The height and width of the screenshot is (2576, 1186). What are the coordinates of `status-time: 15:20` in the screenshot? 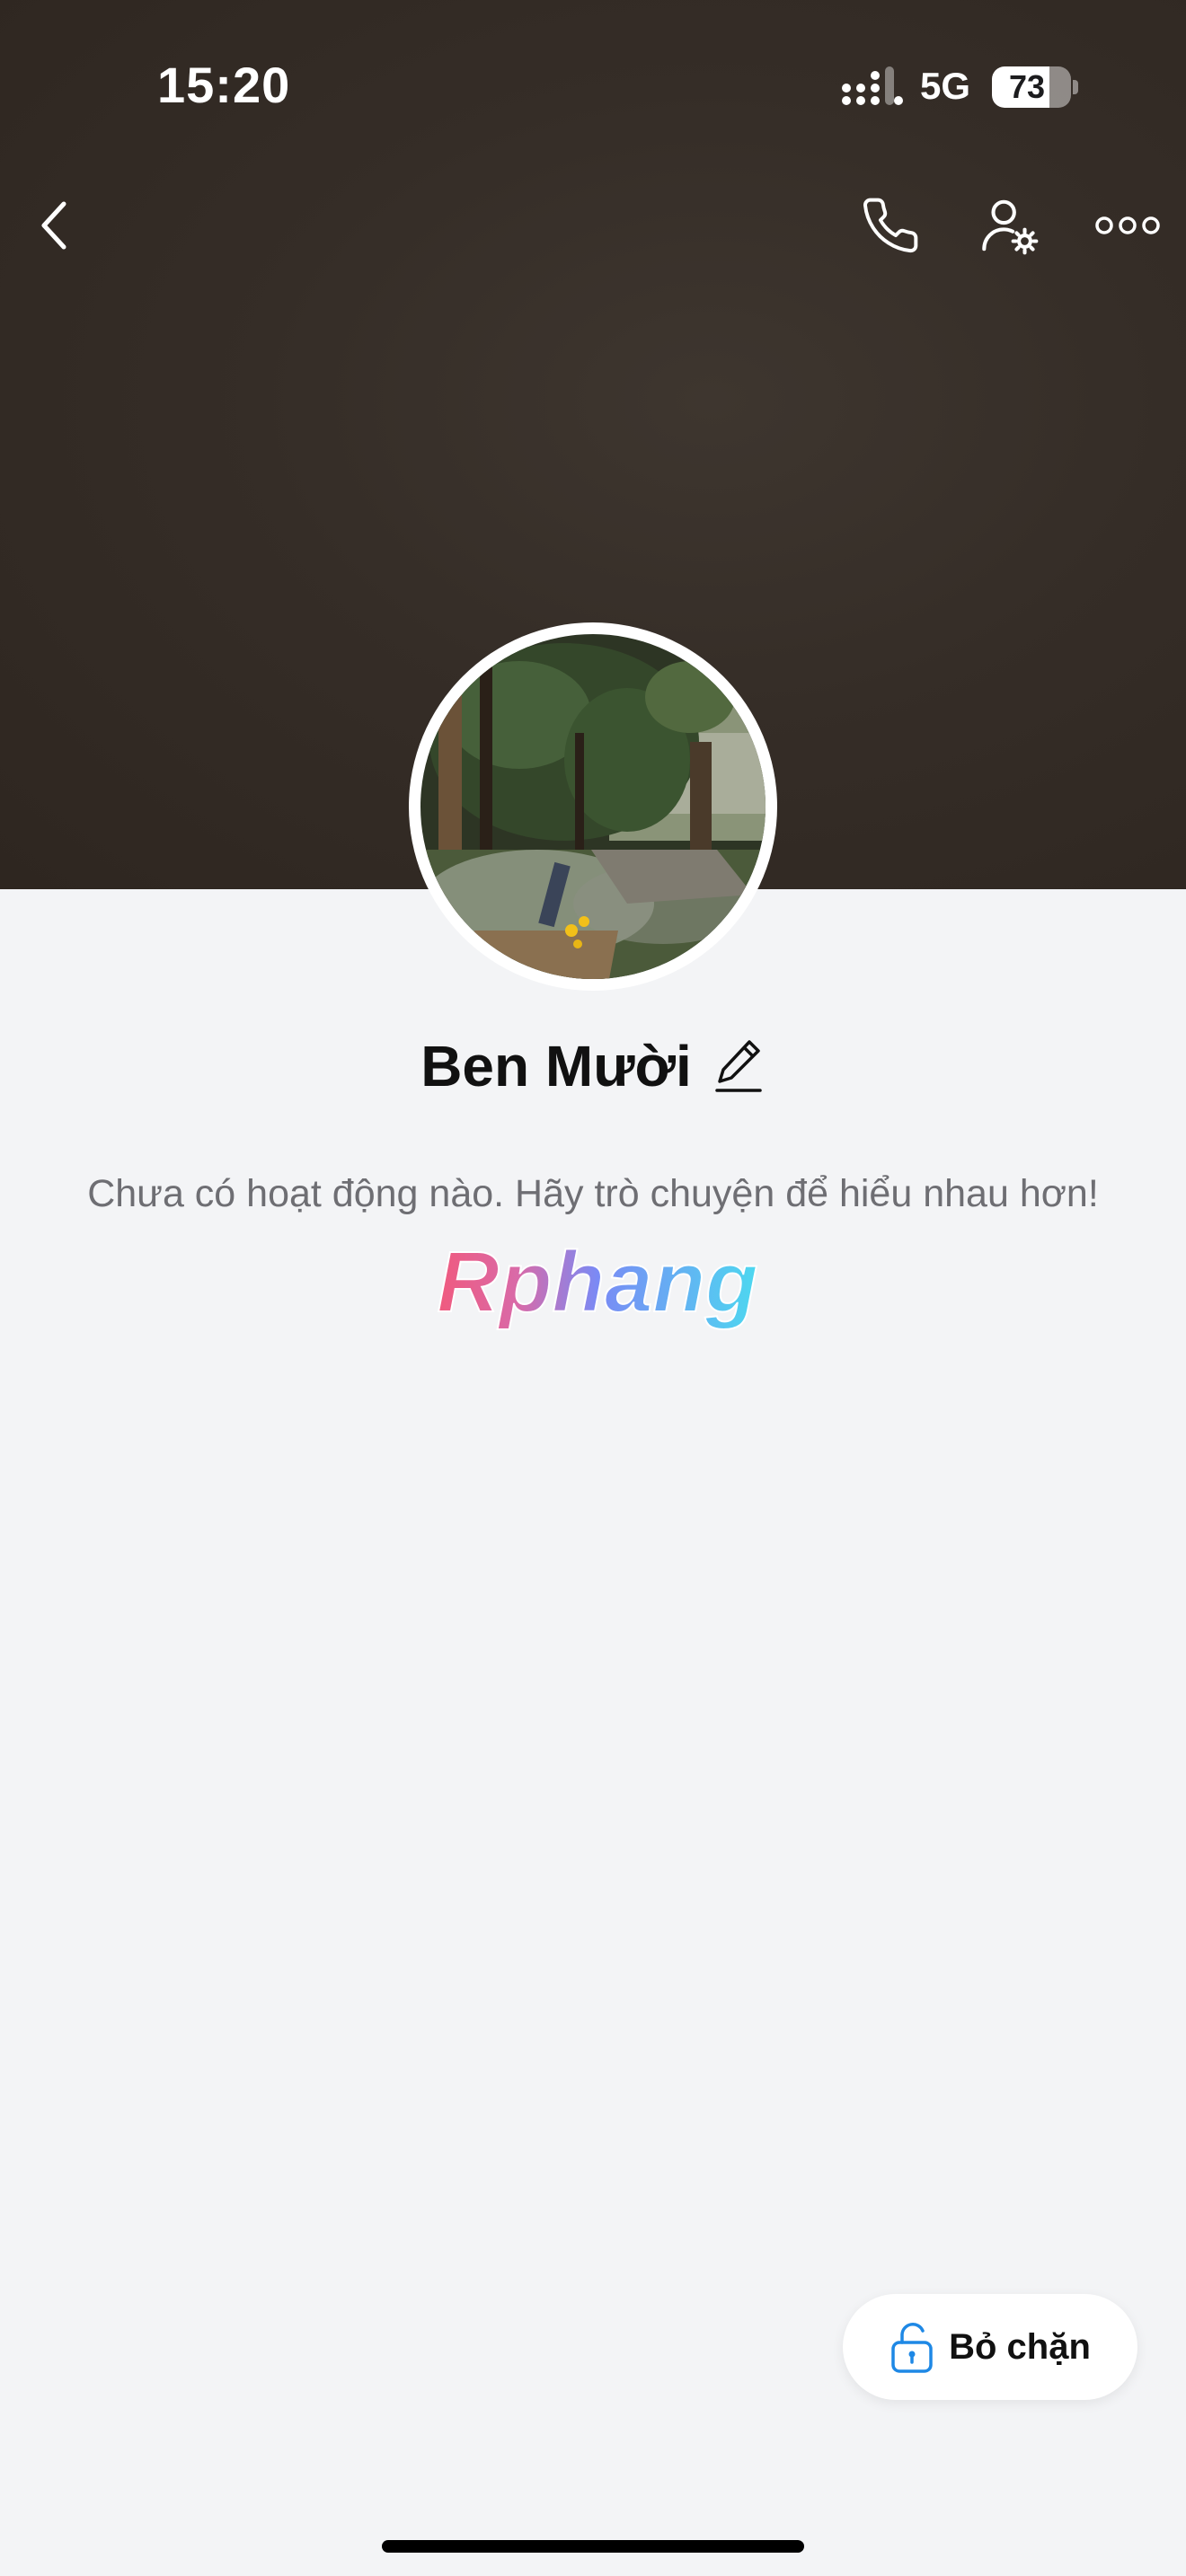 It's located at (224, 85).